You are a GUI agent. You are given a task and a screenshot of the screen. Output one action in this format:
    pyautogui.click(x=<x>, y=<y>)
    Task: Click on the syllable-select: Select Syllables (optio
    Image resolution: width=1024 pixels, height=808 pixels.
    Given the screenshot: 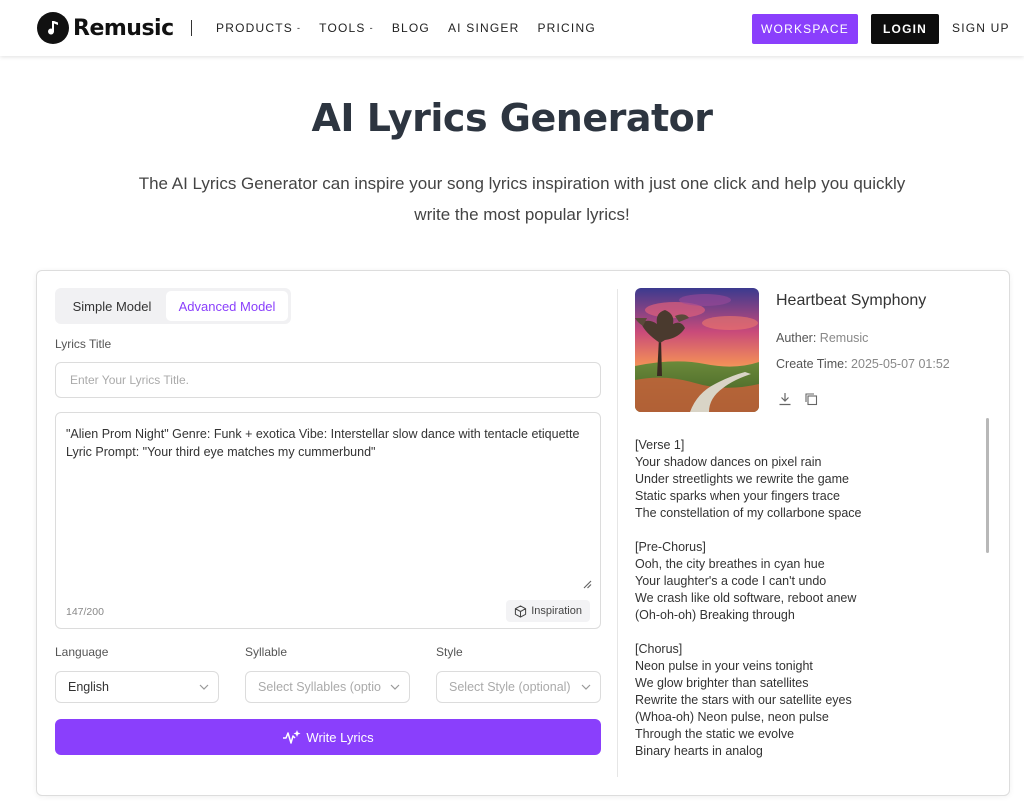 What is the action you would take?
    pyautogui.click(x=327, y=687)
    